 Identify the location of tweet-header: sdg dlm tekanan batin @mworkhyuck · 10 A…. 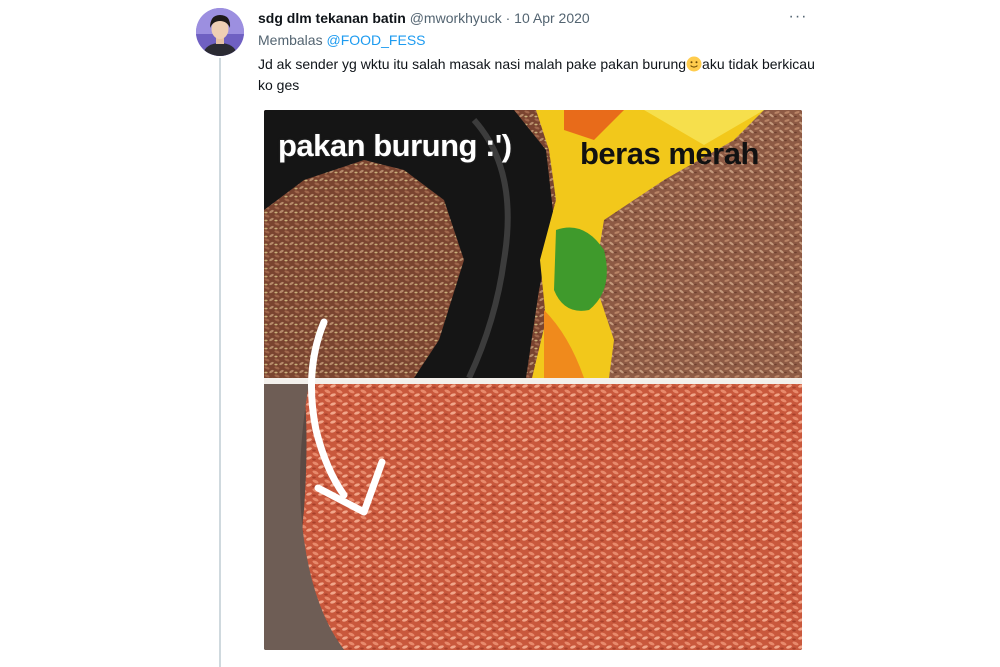
(424, 18).